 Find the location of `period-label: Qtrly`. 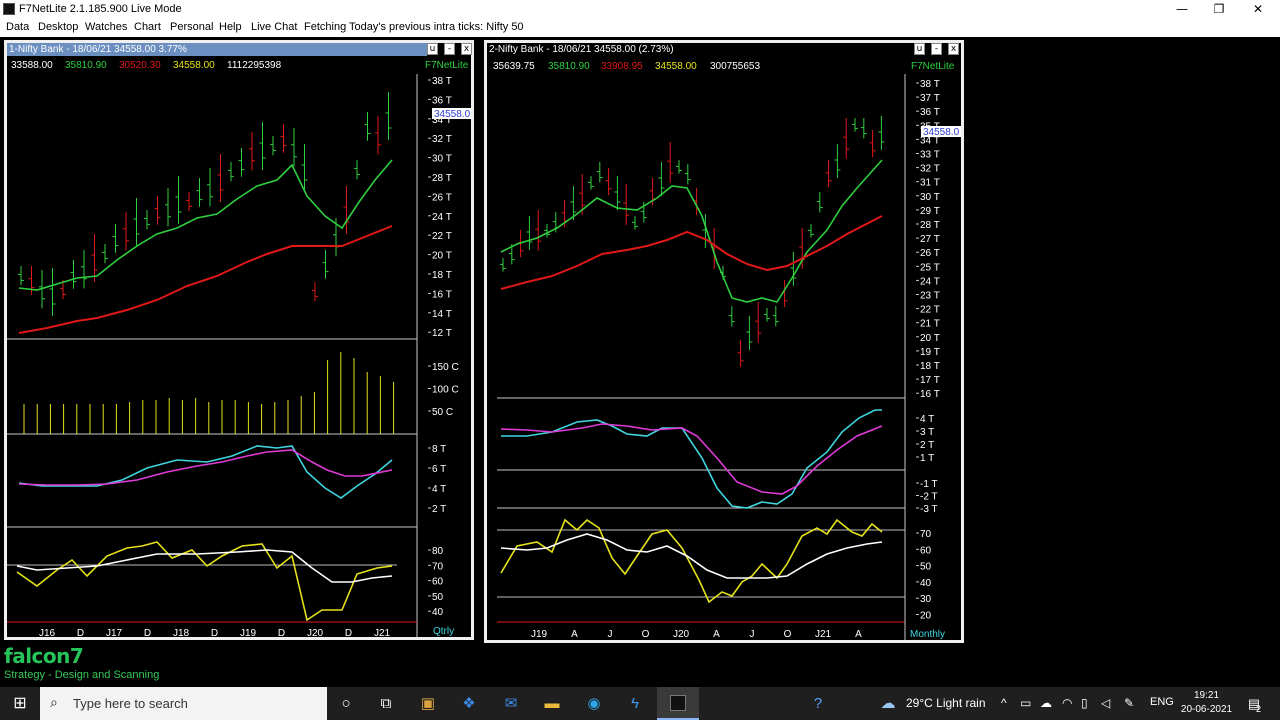

period-label: Qtrly is located at coordinates (443, 631).